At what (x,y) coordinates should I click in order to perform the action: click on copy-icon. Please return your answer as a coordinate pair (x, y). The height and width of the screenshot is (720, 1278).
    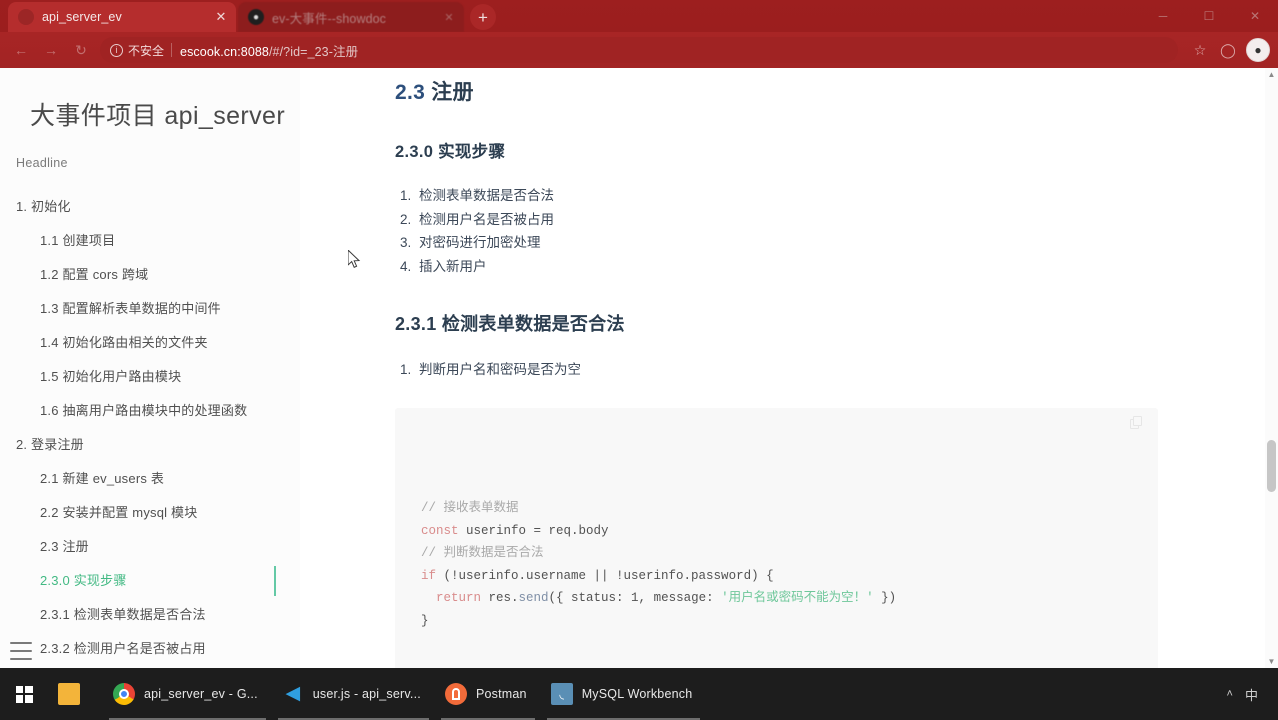
    Looking at the image, I should click on (1137, 422).